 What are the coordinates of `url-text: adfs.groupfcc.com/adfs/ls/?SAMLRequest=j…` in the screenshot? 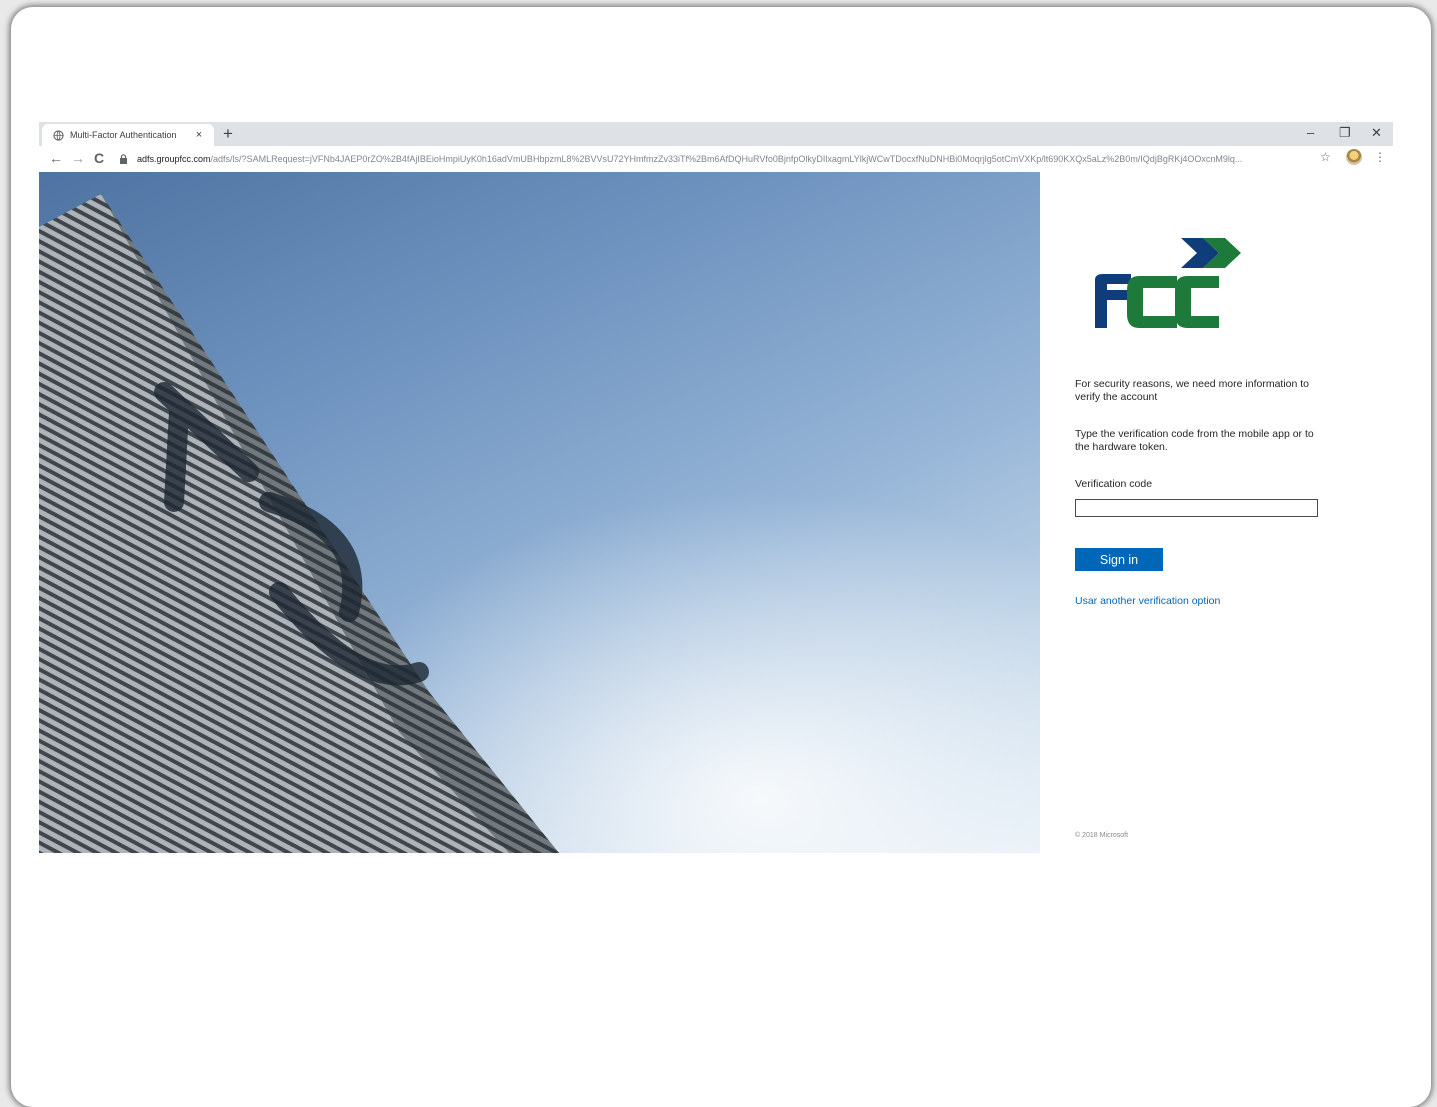 It's located at (689, 159).